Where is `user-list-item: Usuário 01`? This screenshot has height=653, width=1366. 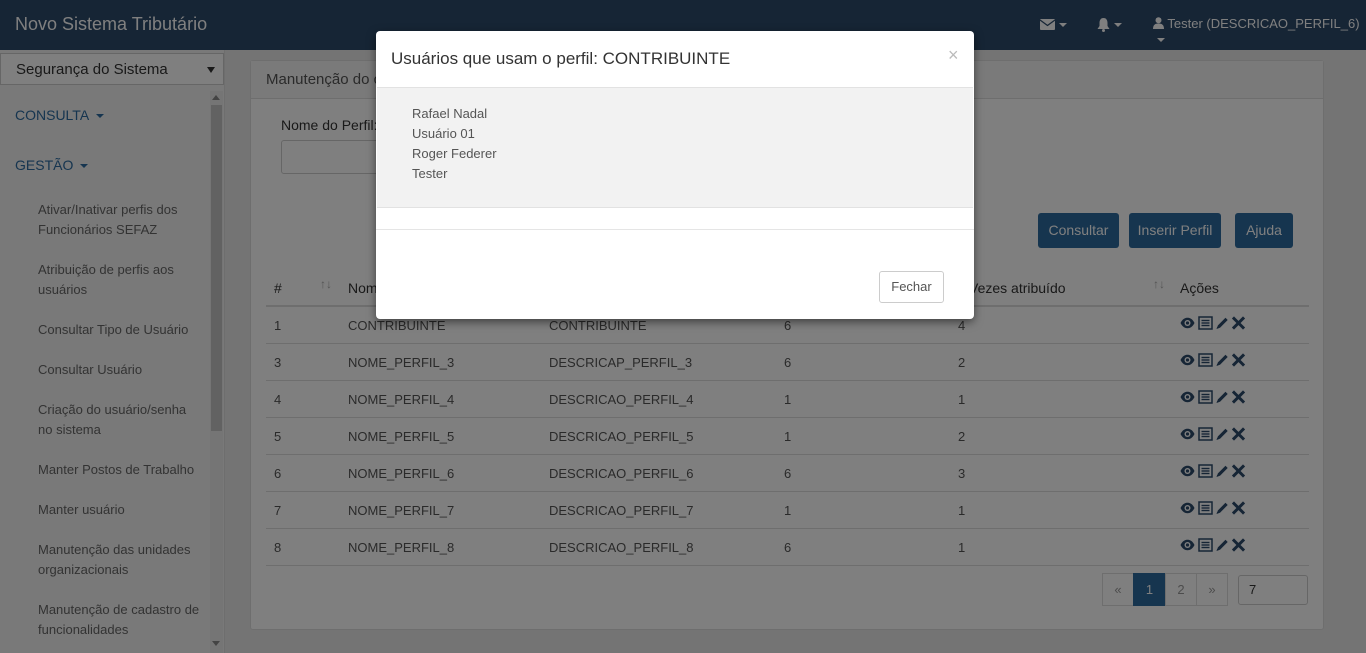 user-list-item: Usuário 01 is located at coordinates (443, 133).